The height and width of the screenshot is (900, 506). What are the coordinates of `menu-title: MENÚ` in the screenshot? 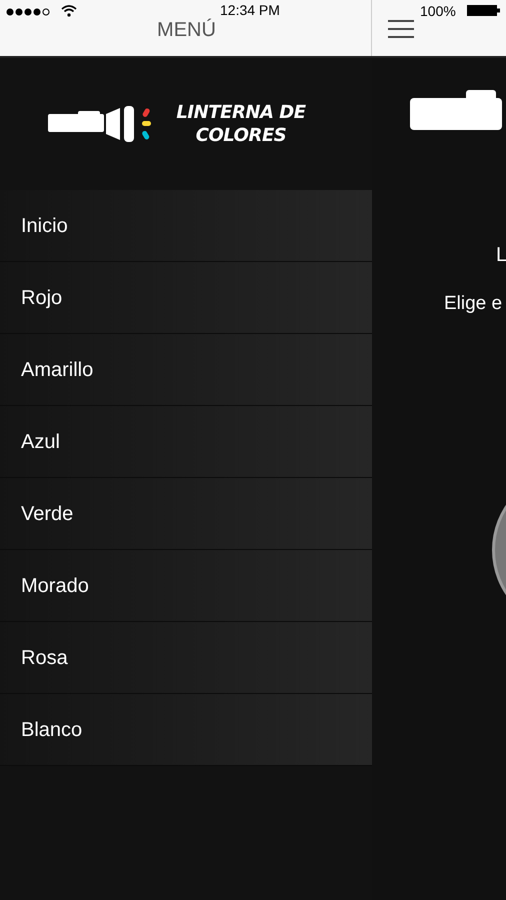 It's located at (186, 30).